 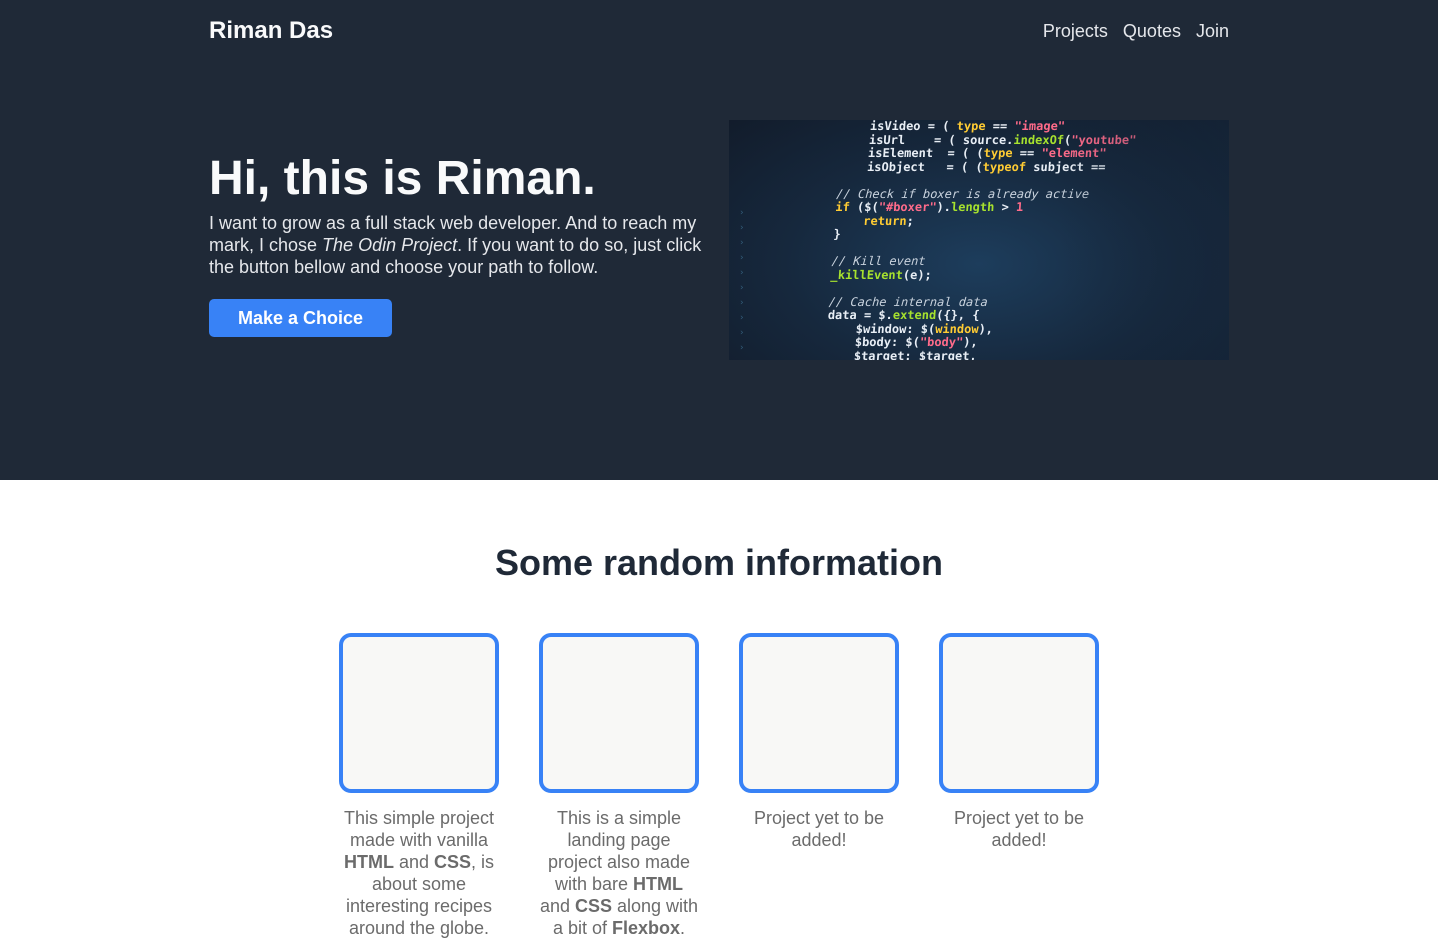 What do you see at coordinates (742, 280) in the screenshot?
I see `code-gutter: › › › › › › › › › ›` at bounding box center [742, 280].